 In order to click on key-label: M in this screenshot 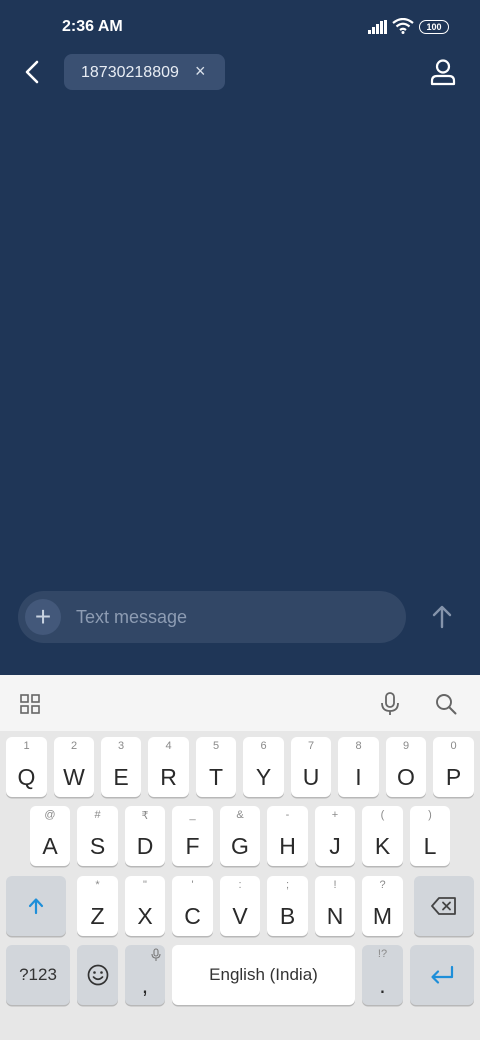, I will do `click(382, 916)`.